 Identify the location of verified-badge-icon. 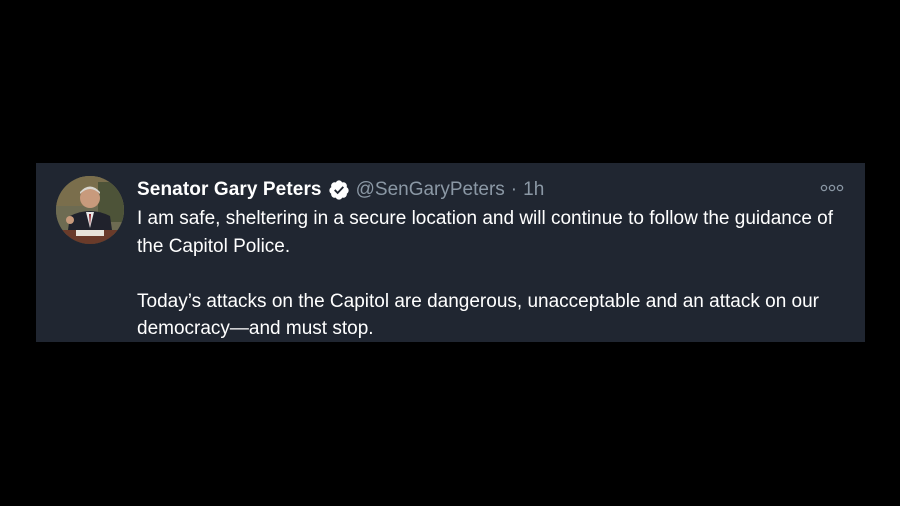
(339, 190).